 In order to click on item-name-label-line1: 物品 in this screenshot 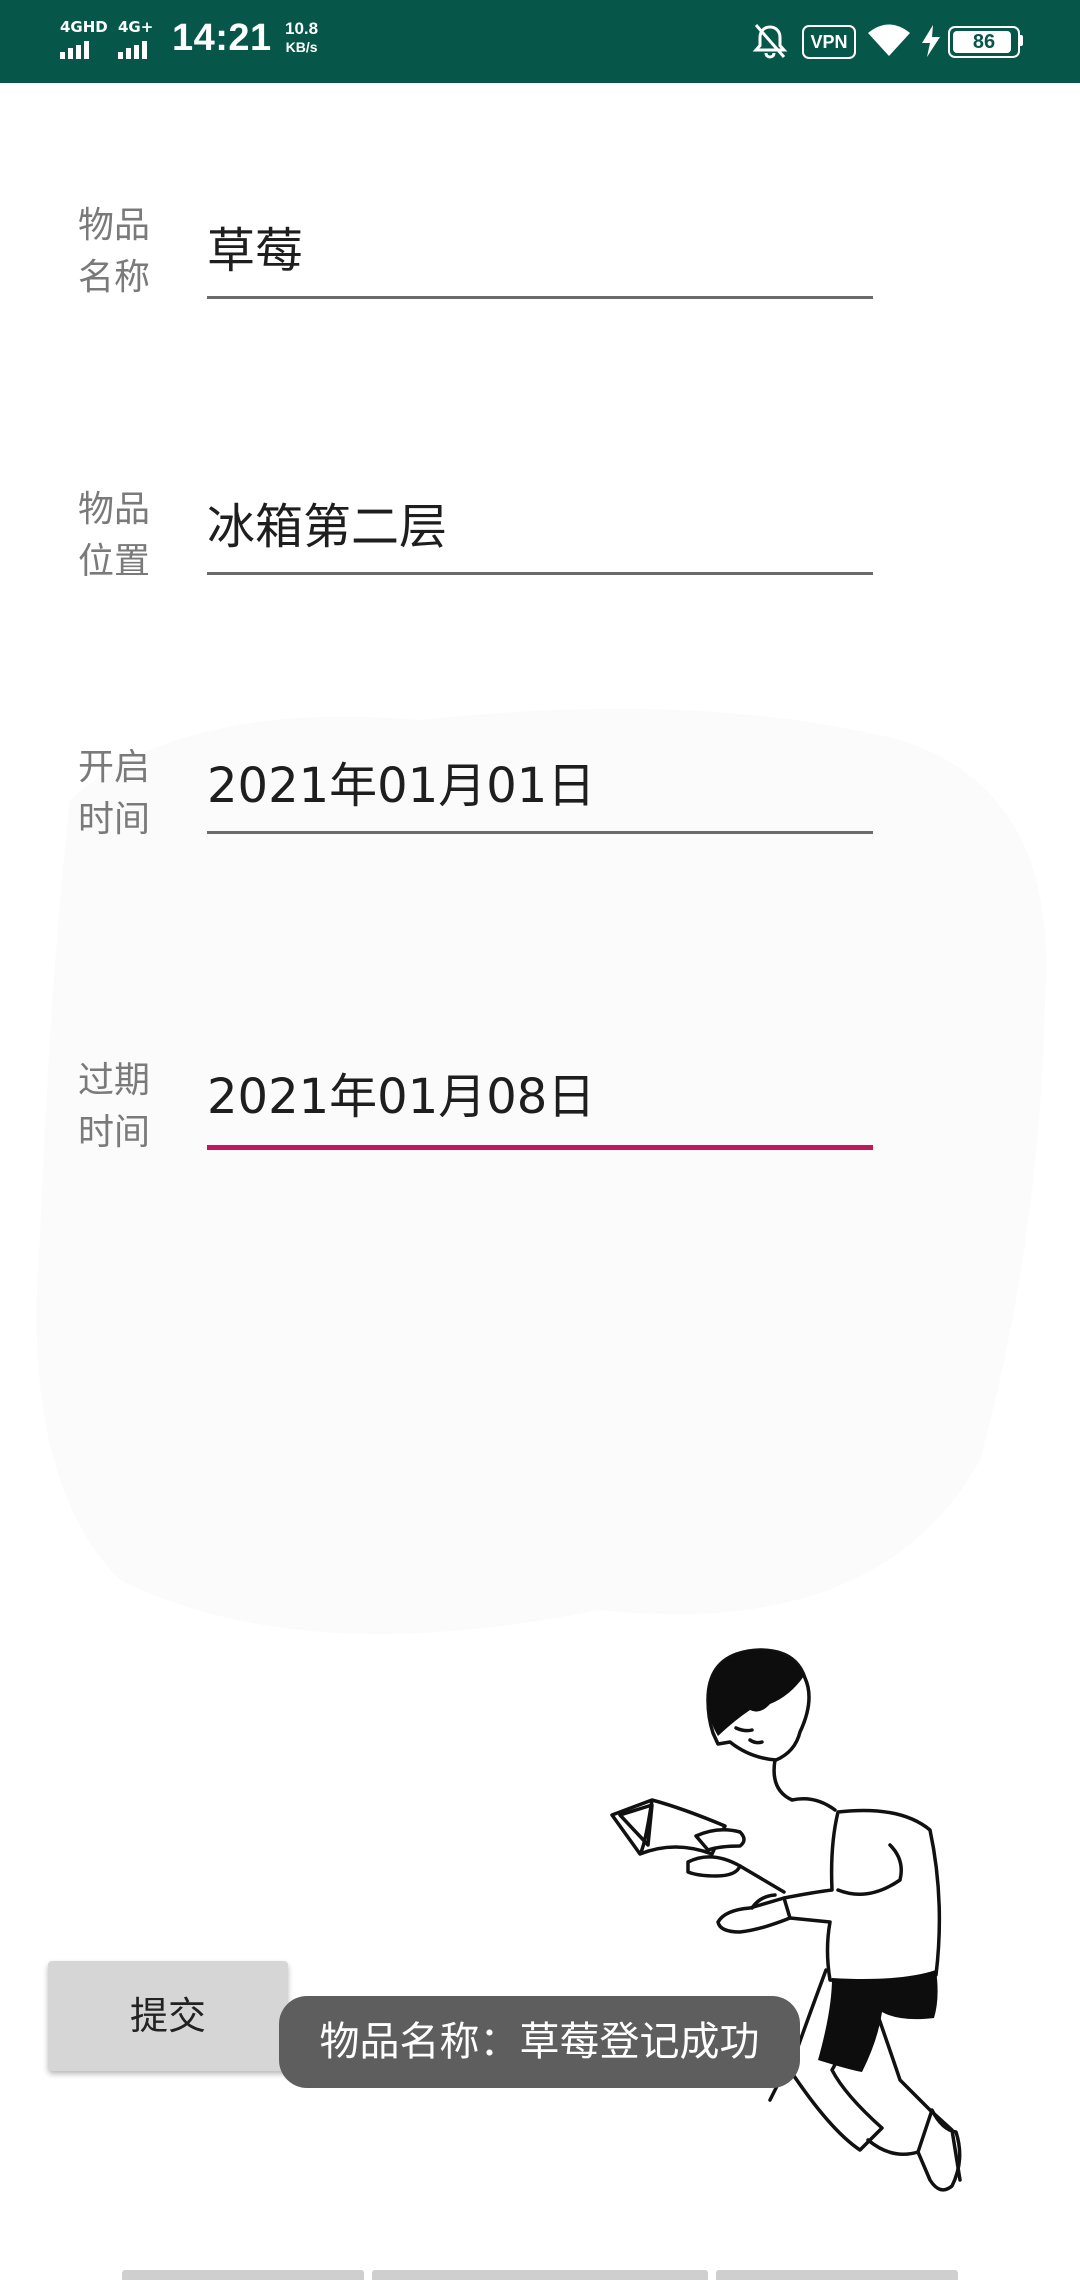, I will do `click(114, 225)`.